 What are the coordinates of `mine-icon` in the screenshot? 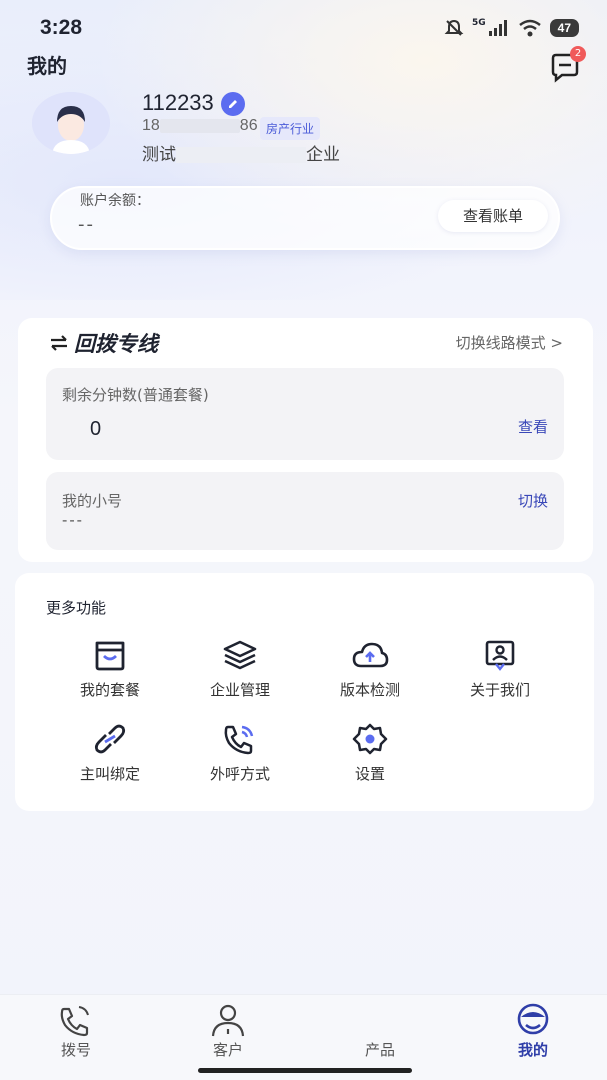 It's located at (533, 1019).